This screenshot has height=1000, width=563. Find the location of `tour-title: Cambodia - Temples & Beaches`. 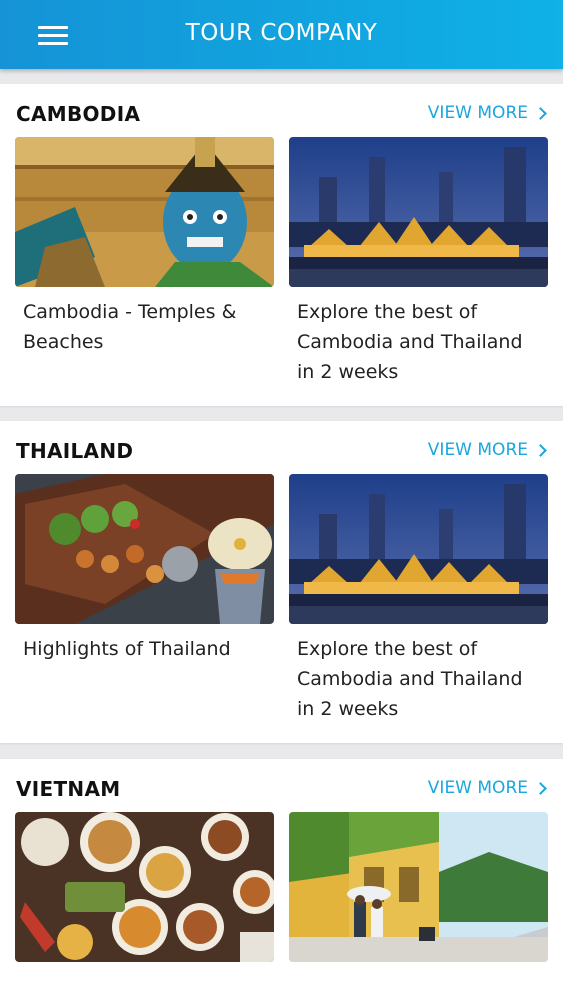

tour-title: Cambodia - Temples & Beaches is located at coordinates (130, 327).